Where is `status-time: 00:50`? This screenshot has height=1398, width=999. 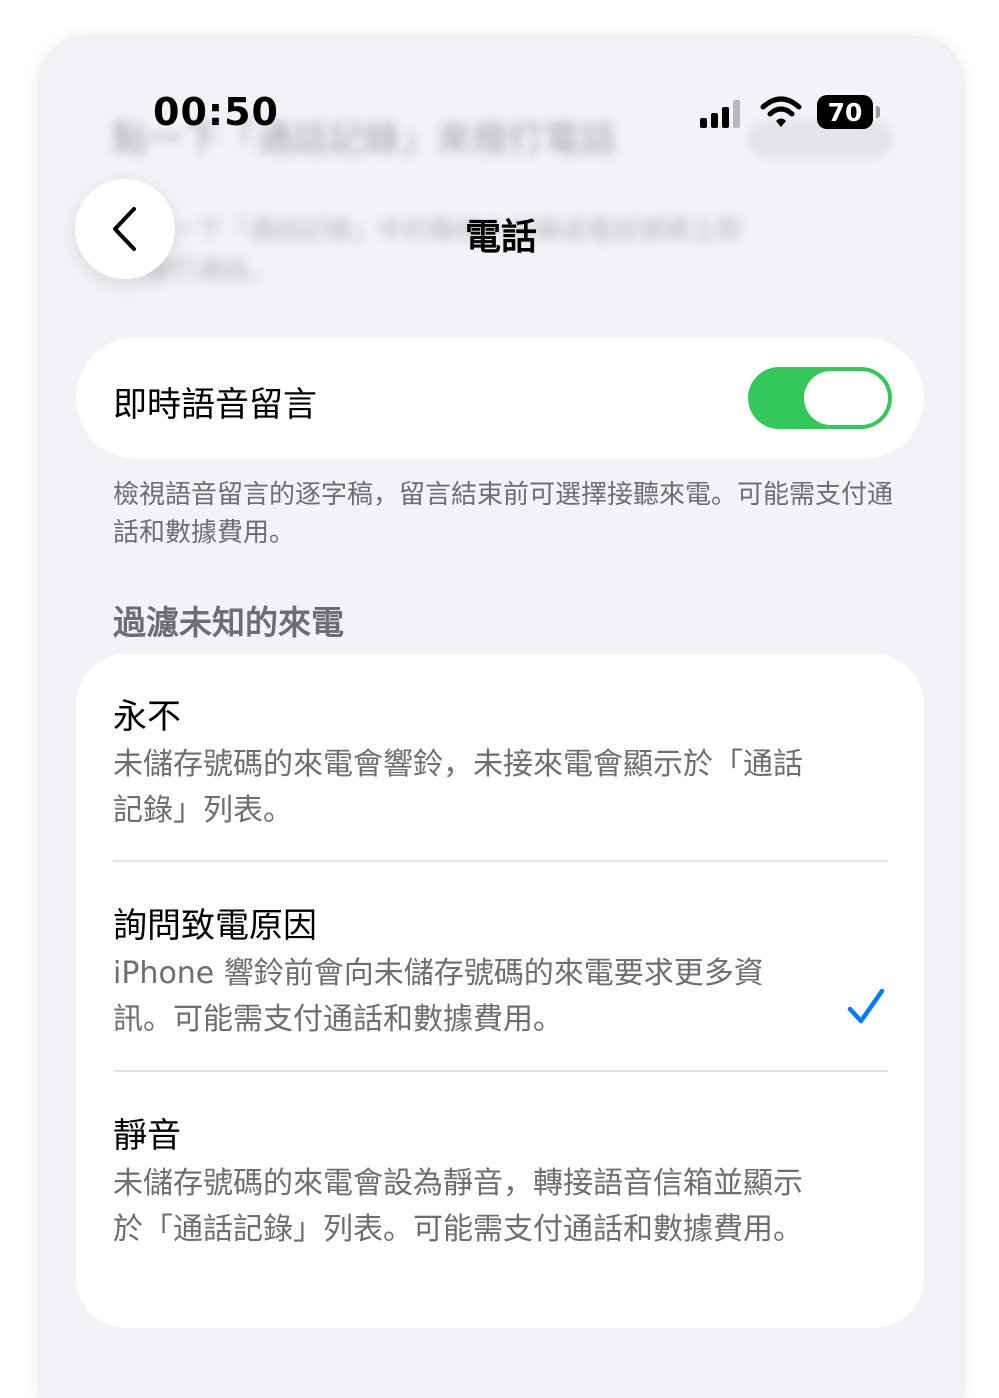
status-time: 00:50 is located at coordinates (216, 112).